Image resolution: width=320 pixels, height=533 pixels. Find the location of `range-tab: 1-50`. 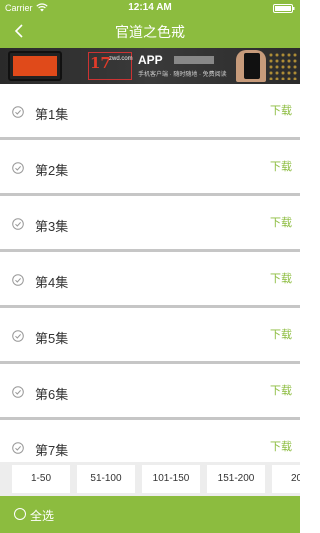

range-tab: 1-50 is located at coordinates (41, 479).